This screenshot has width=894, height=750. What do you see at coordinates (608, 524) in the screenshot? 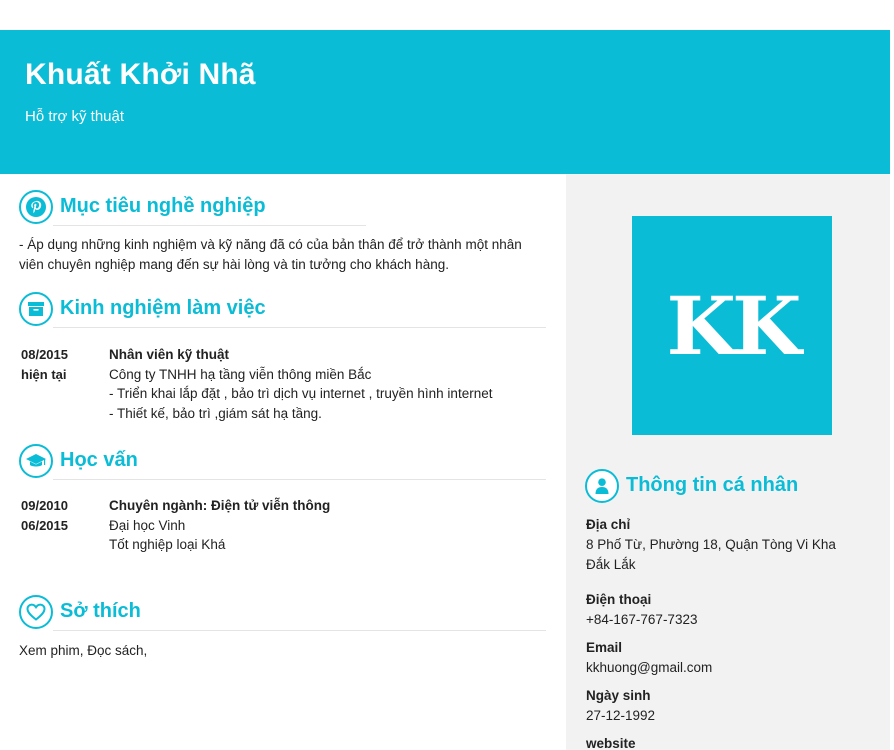
I see `address-label: Địa chỉ` at bounding box center [608, 524].